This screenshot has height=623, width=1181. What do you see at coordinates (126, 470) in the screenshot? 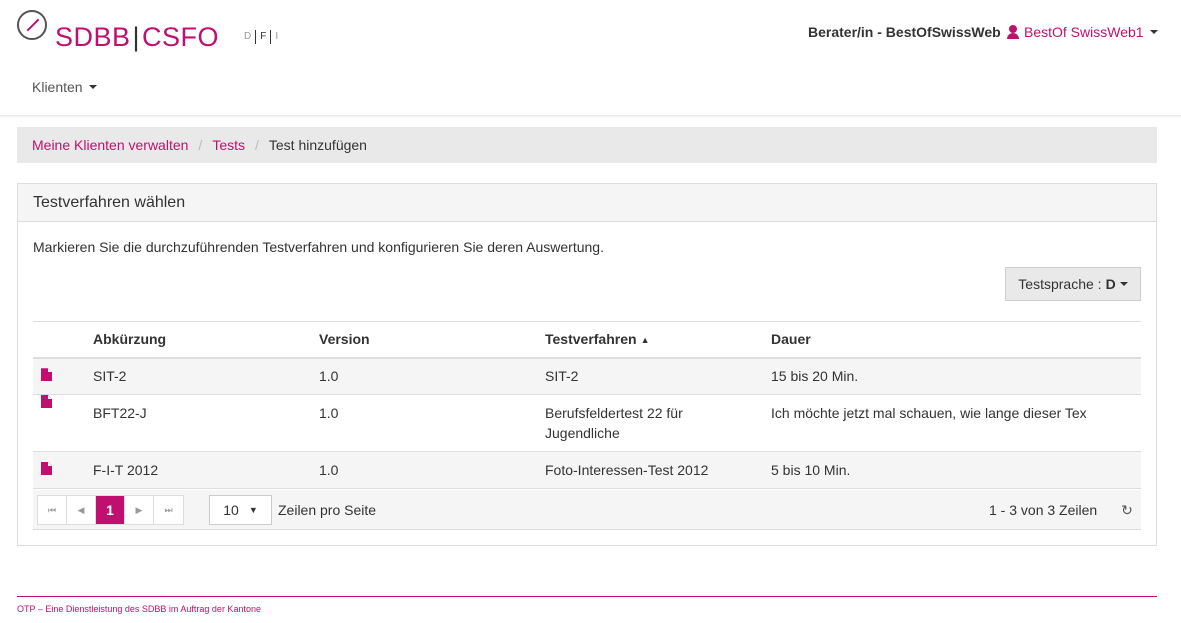
I see `cell-abbr: F-I-T 2012` at bounding box center [126, 470].